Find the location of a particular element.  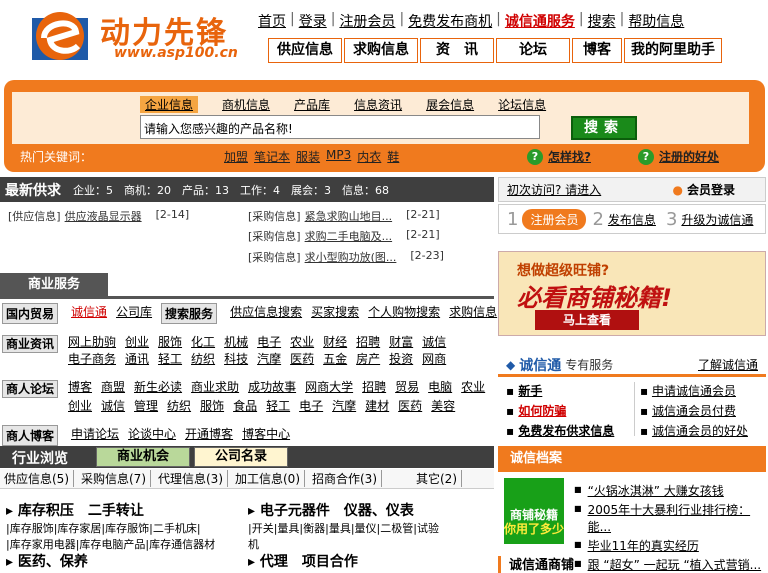

subnav-purchase: 求购信息 is located at coordinates (381, 50).